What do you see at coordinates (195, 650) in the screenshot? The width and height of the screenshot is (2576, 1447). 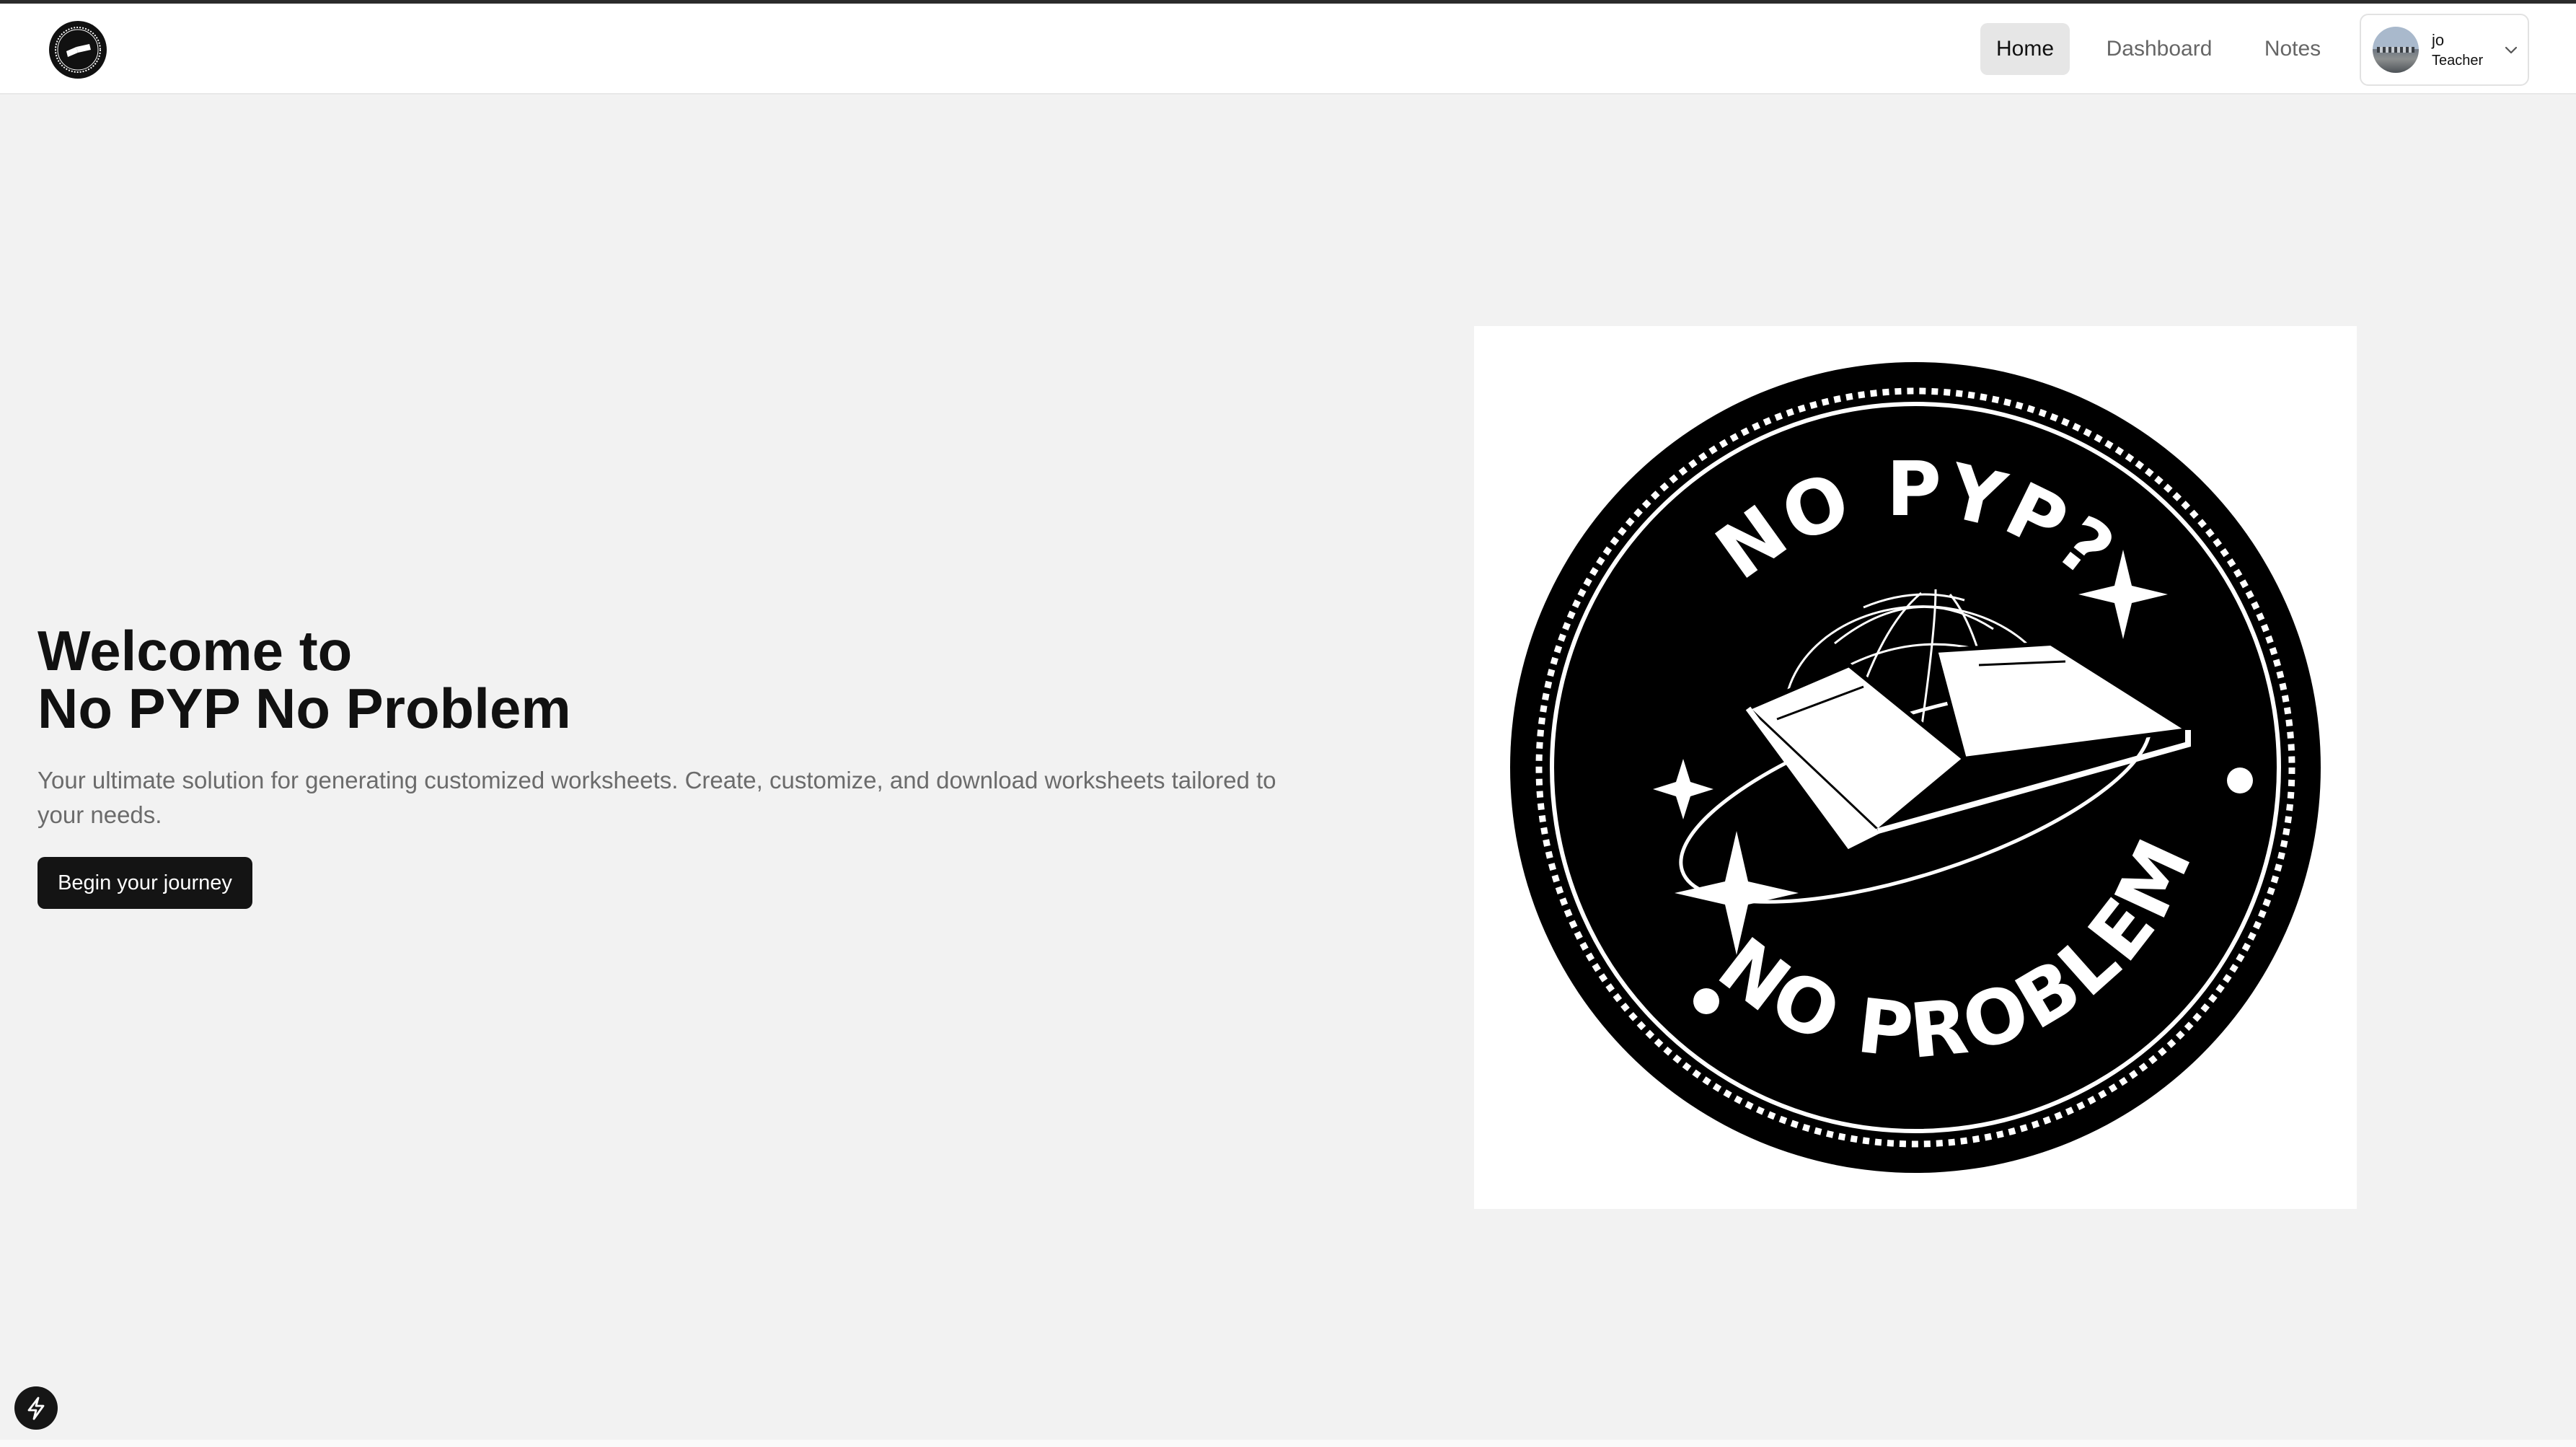 I see `hero-title-line1: Welcome to` at bounding box center [195, 650].